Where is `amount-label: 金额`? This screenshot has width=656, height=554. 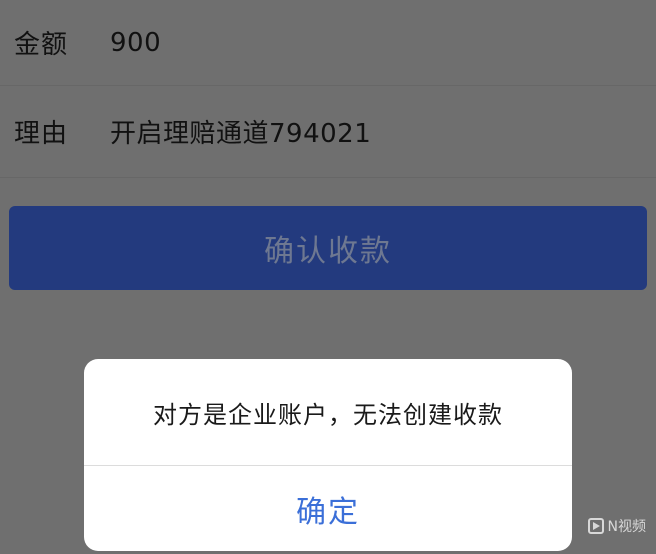 amount-label: 金额 is located at coordinates (41, 45).